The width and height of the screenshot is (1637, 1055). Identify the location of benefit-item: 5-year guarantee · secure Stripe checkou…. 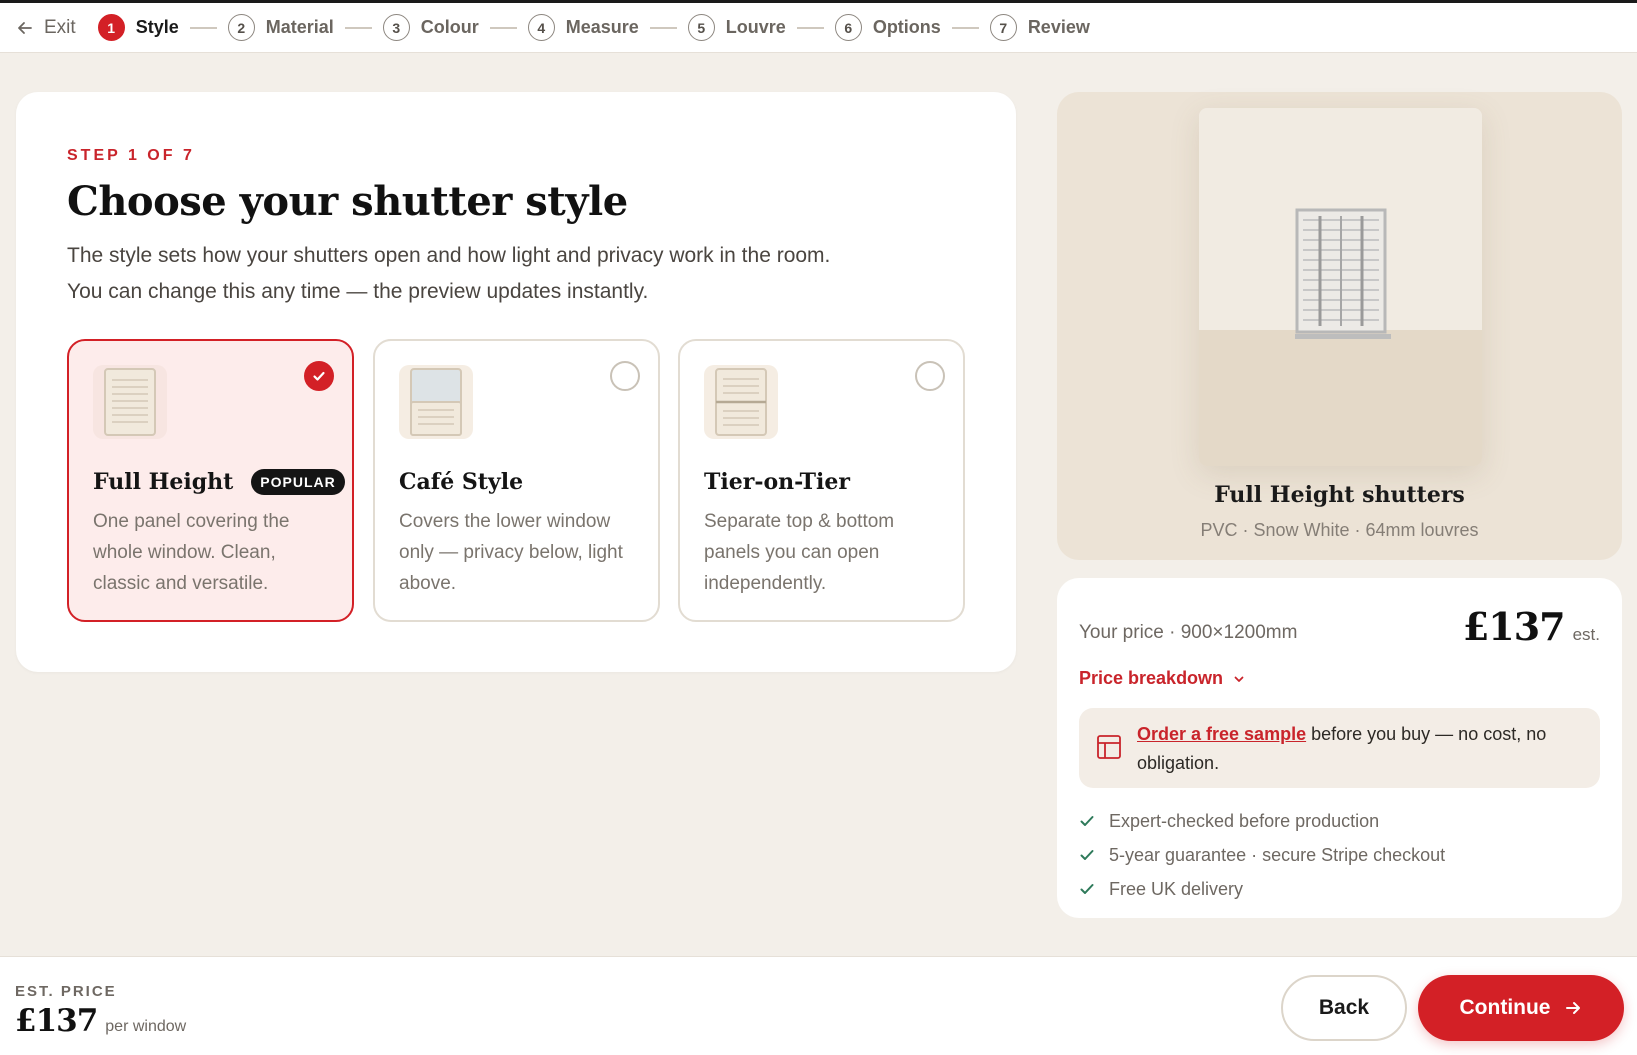
(1262, 855).